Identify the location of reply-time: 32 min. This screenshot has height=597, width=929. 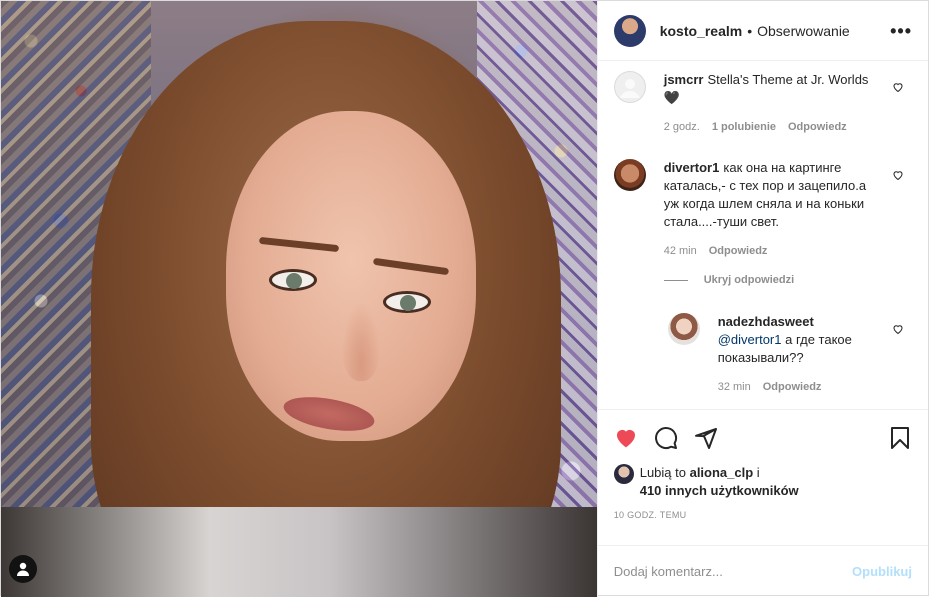
(734, 387).